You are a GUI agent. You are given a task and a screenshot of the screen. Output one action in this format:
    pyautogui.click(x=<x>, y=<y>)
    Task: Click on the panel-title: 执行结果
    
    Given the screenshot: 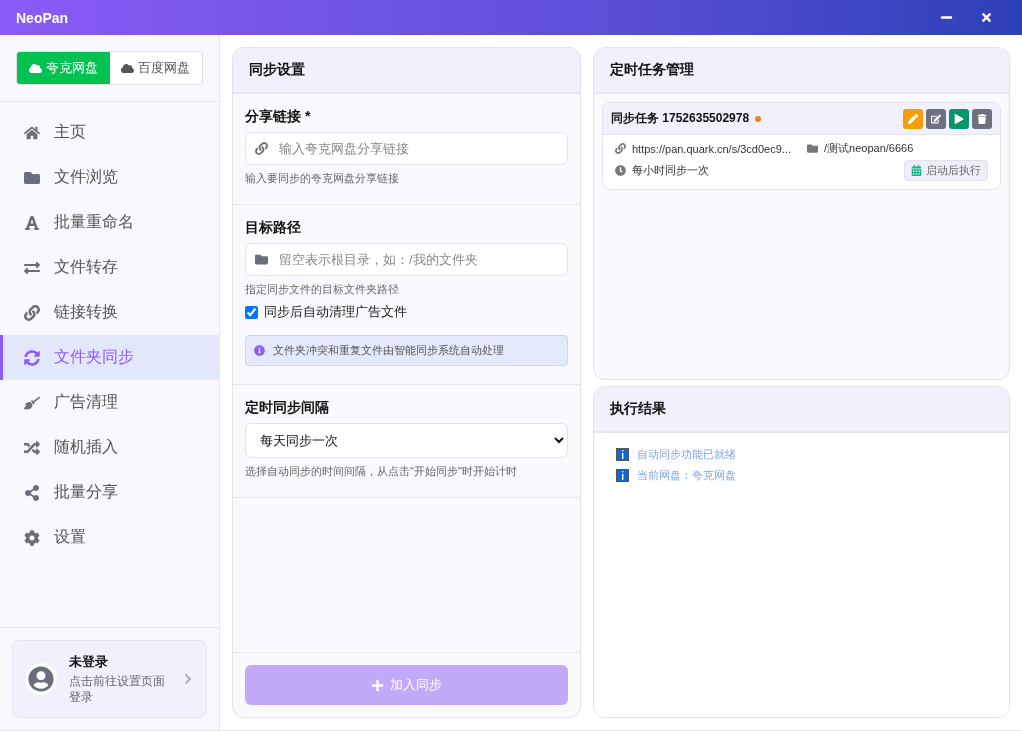 What is the action you would take?
    pyautogui.click(x=801, y=409)
    